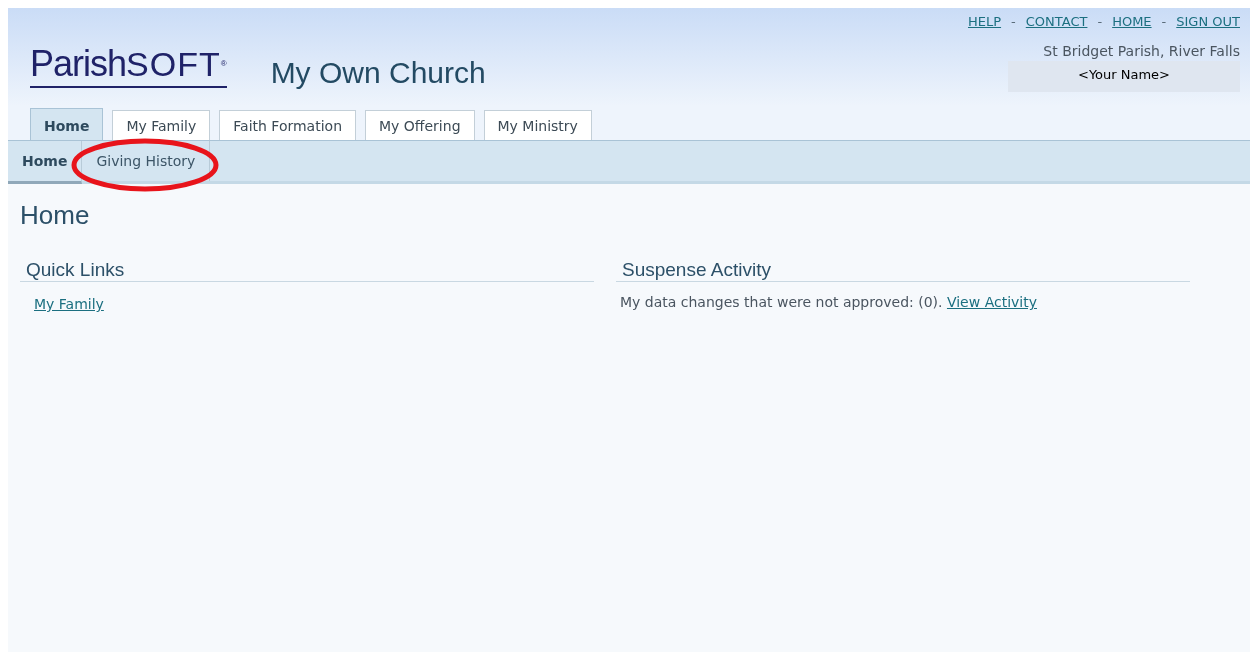 Image resolution: width=1250 pixels, height=652 pixels. What do you see at coordinates (537, 125) in the screenshot?
I see `nav-tab: My Ministry` at bounding box center [537, 125].